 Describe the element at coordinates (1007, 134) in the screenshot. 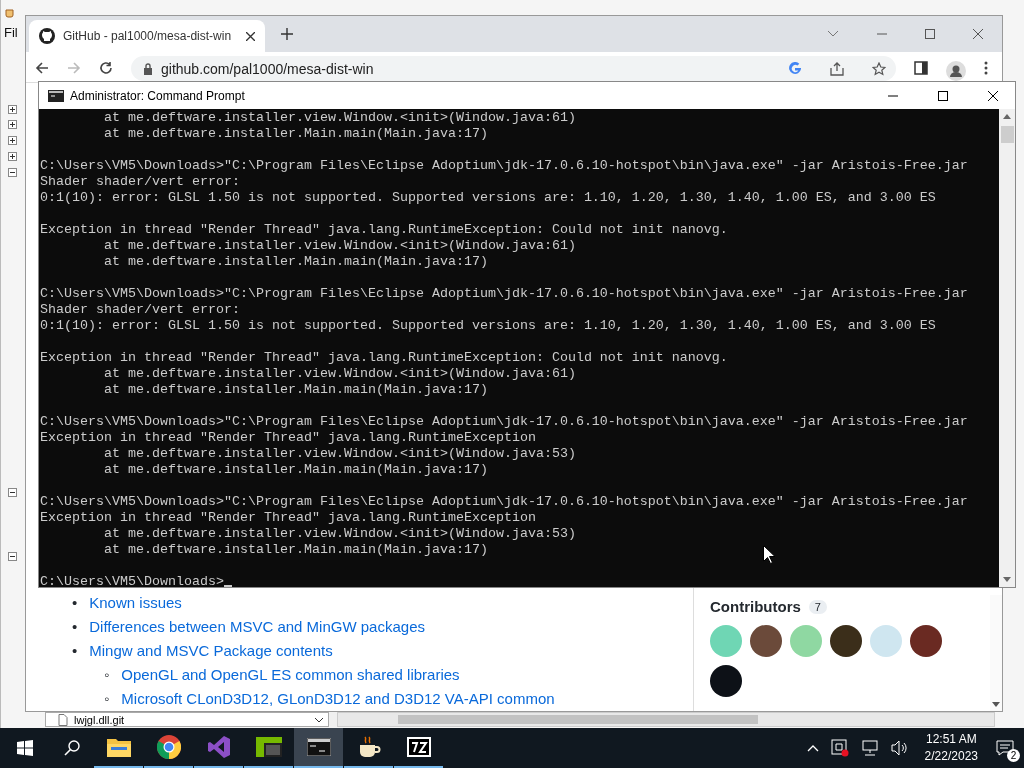

I see `scroll-thumb` at that location.